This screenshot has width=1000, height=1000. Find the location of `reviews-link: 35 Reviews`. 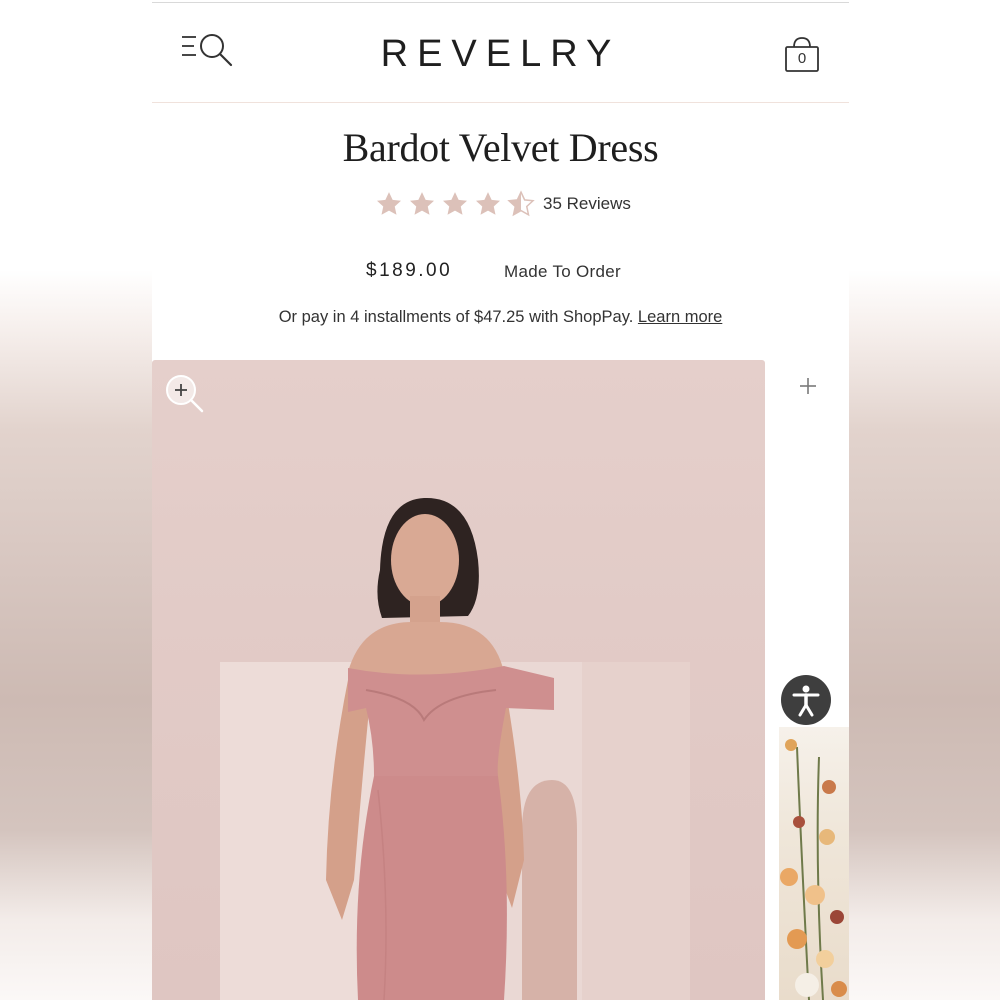

reviews-link: 35 Reviews is located at coordinates (587, 204).